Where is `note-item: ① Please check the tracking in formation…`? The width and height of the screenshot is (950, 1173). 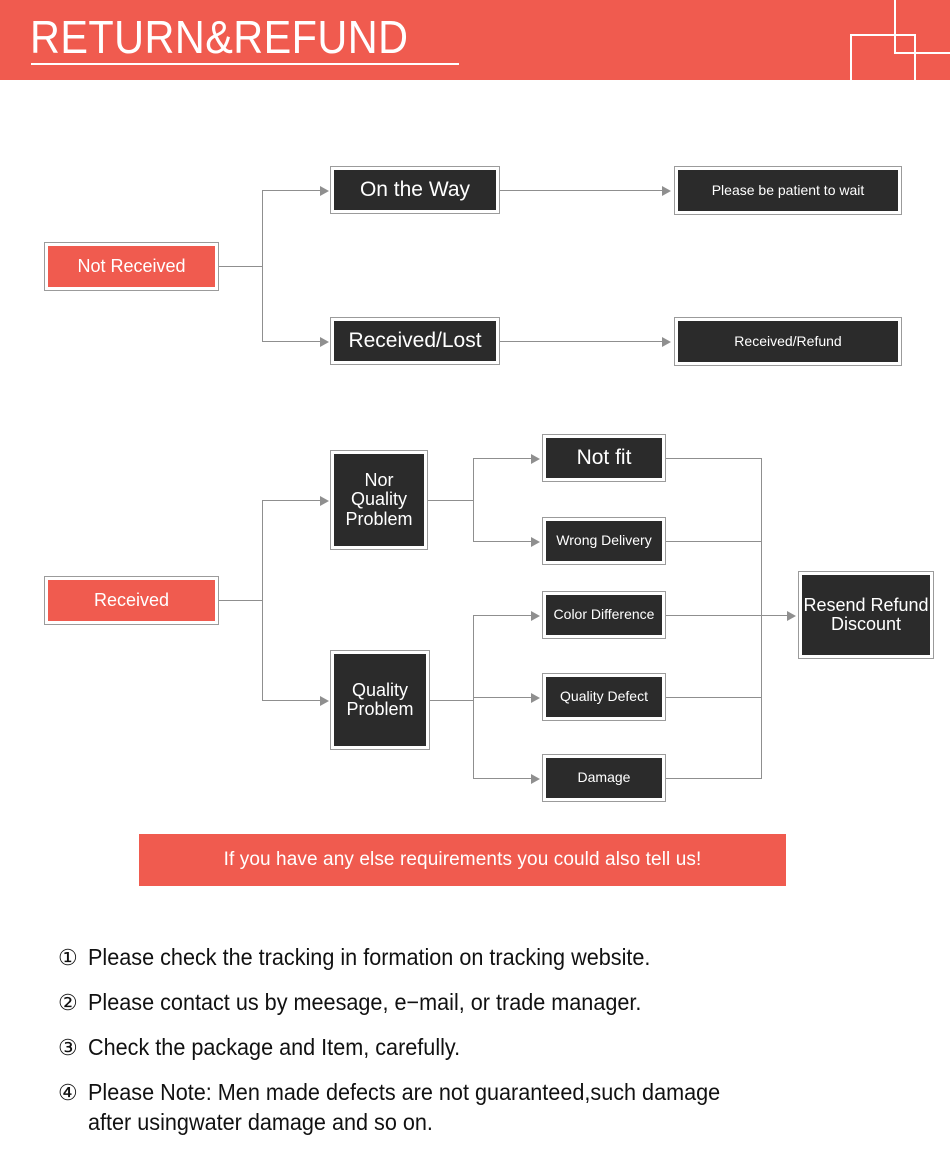 note-item: ① Please check the tracking in formation… is located at coordinates (493, 957).